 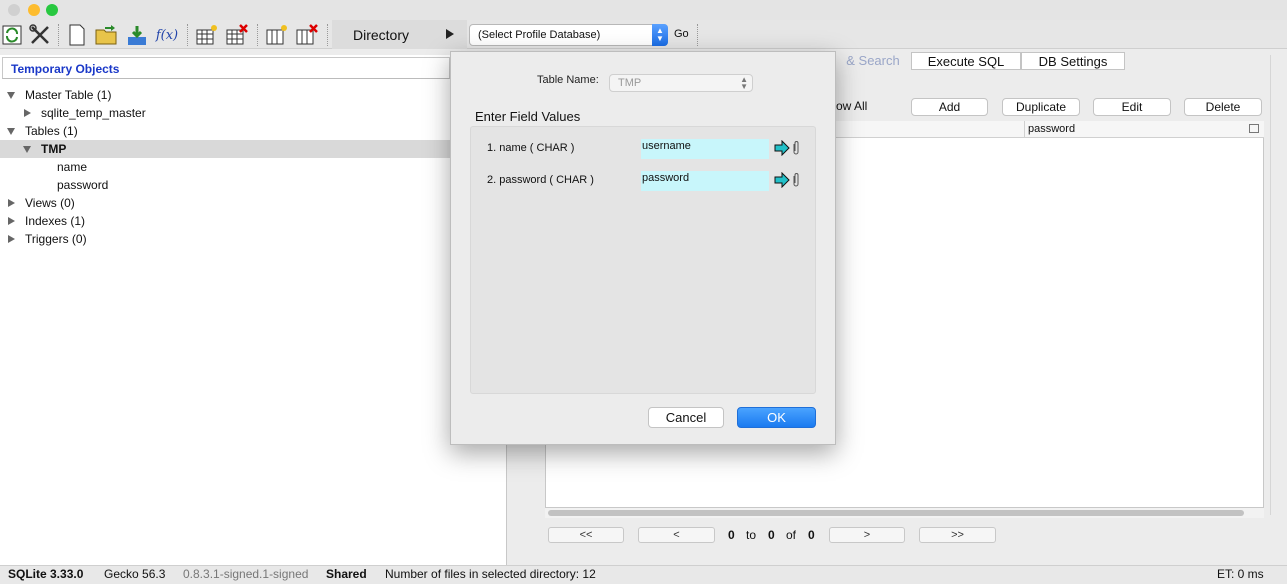 What do you see at coordinates (253, 167) in the screenshot?
I see `tree-item-column-name: name` at bounding box center [253, 167].